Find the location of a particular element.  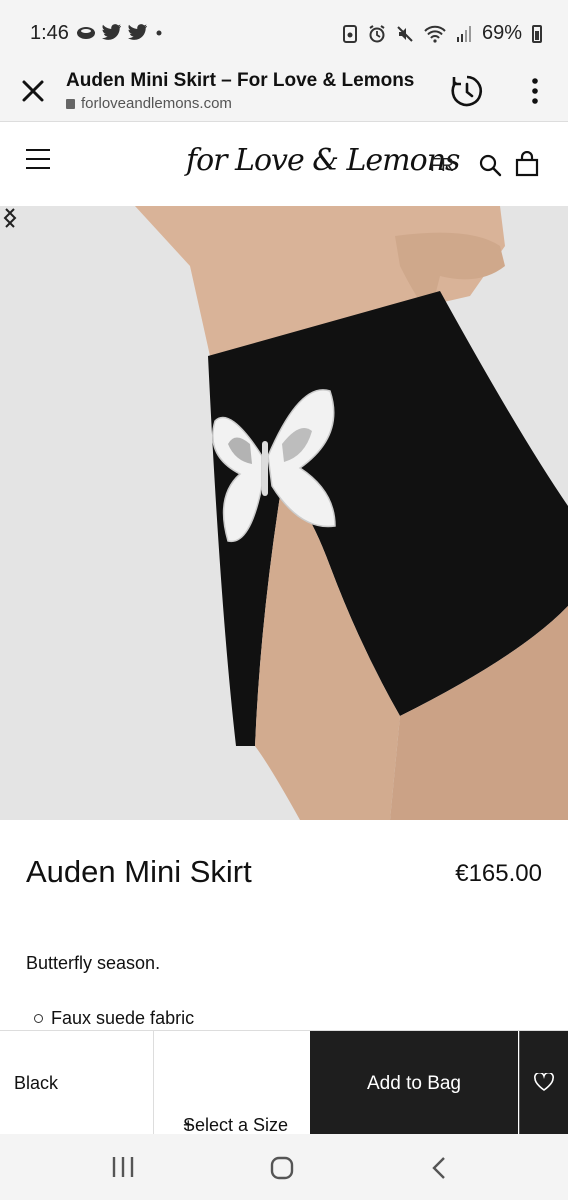

browser-url-text: forloveandlemons.com is located at coordinates (156, 103).